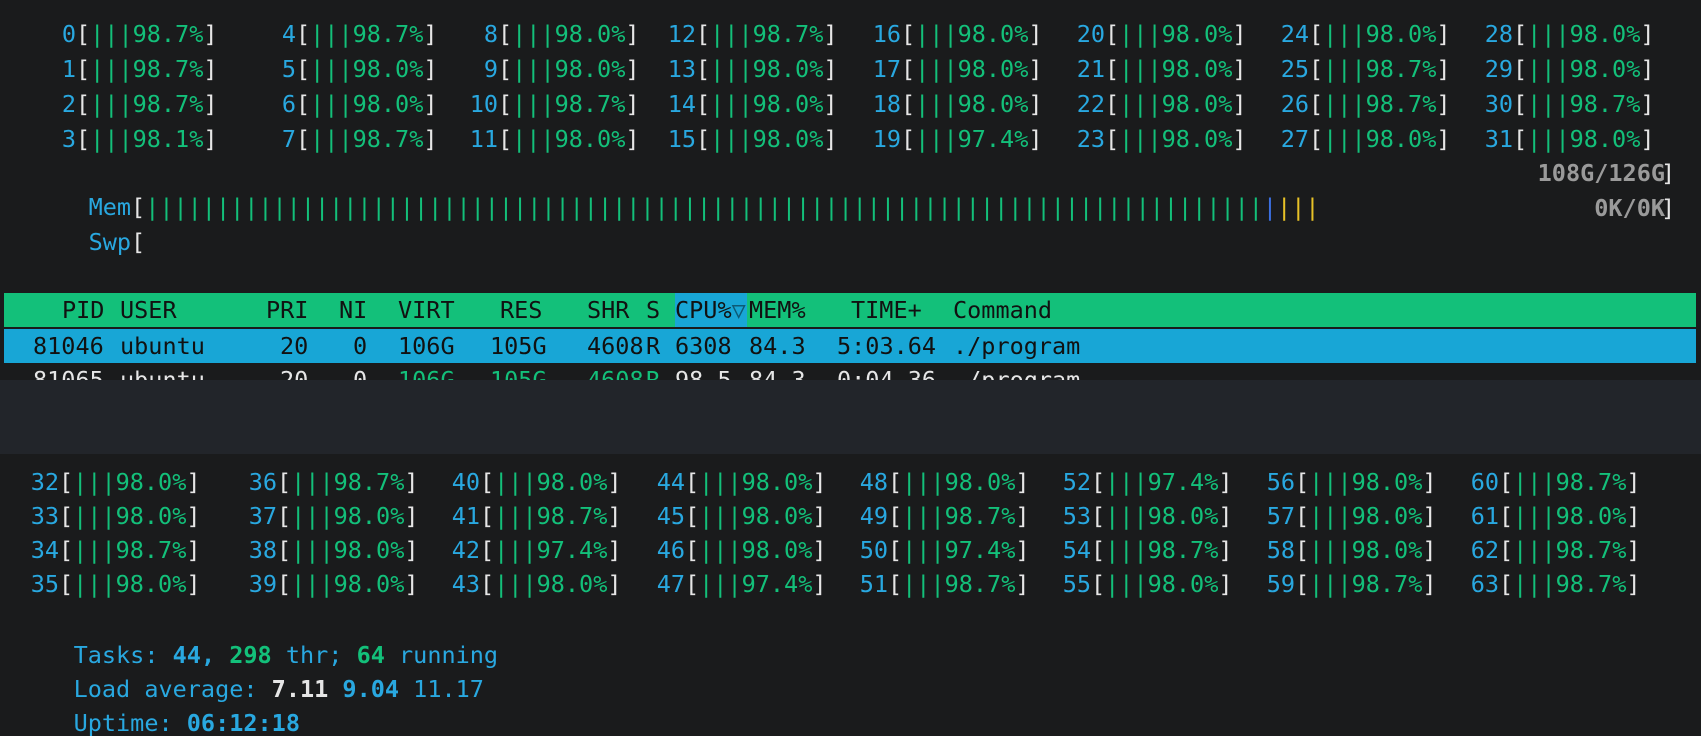 The image size is (1701, 736). What do you see at coordinates (777, 310) in the screenshot?
I see `col-mem: MEM%` at bounding box center [777, 310].